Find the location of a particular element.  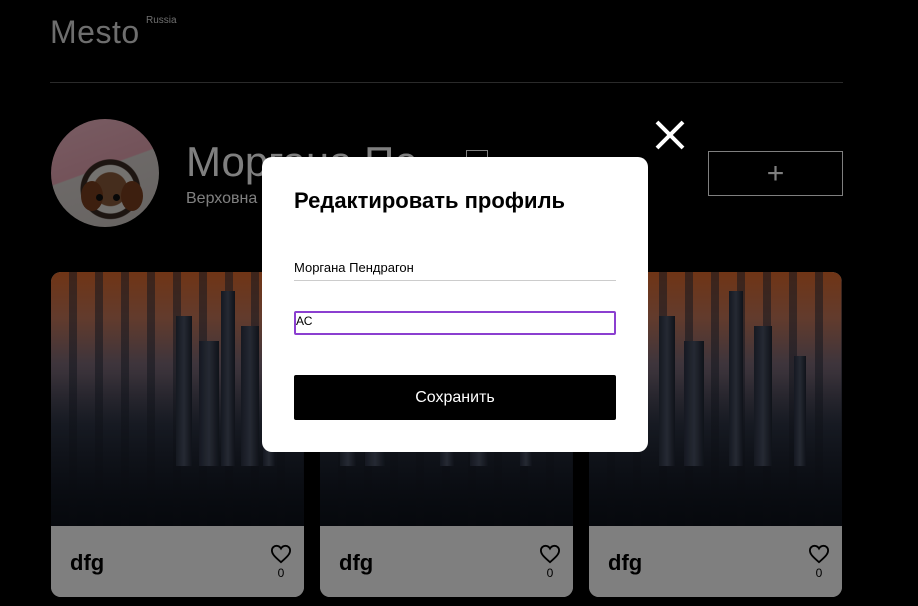

save-button: Сохранить is located at coordinates (455, 397).